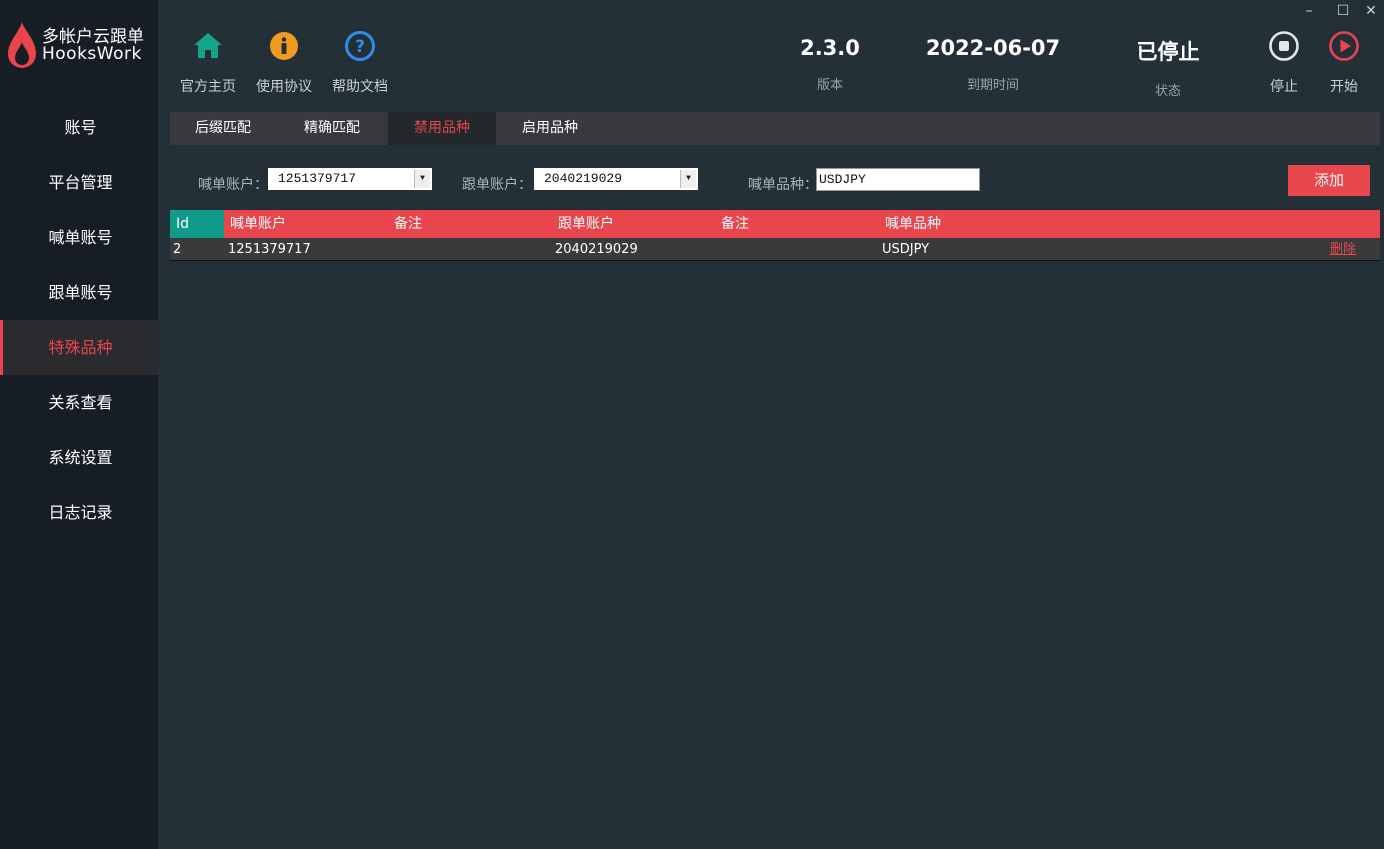 Image resolution: width=1384 pixels, height=849 pixels. What do you see at coordinates (992, 85) in the screenshot?
I see `expiry-caption: 到期时间` at bounding box center [992, 85].